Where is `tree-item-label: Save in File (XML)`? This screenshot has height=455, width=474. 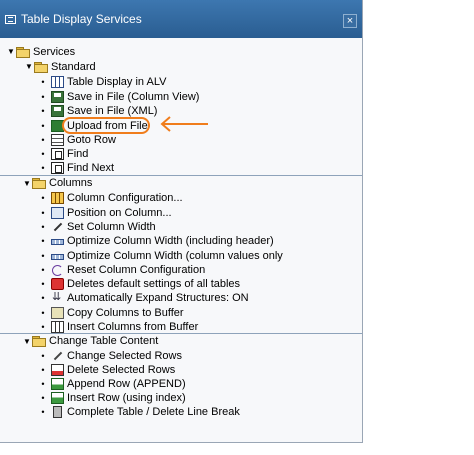
tree-item-label: Save in File (XML) is located at coordinates (112, 110).